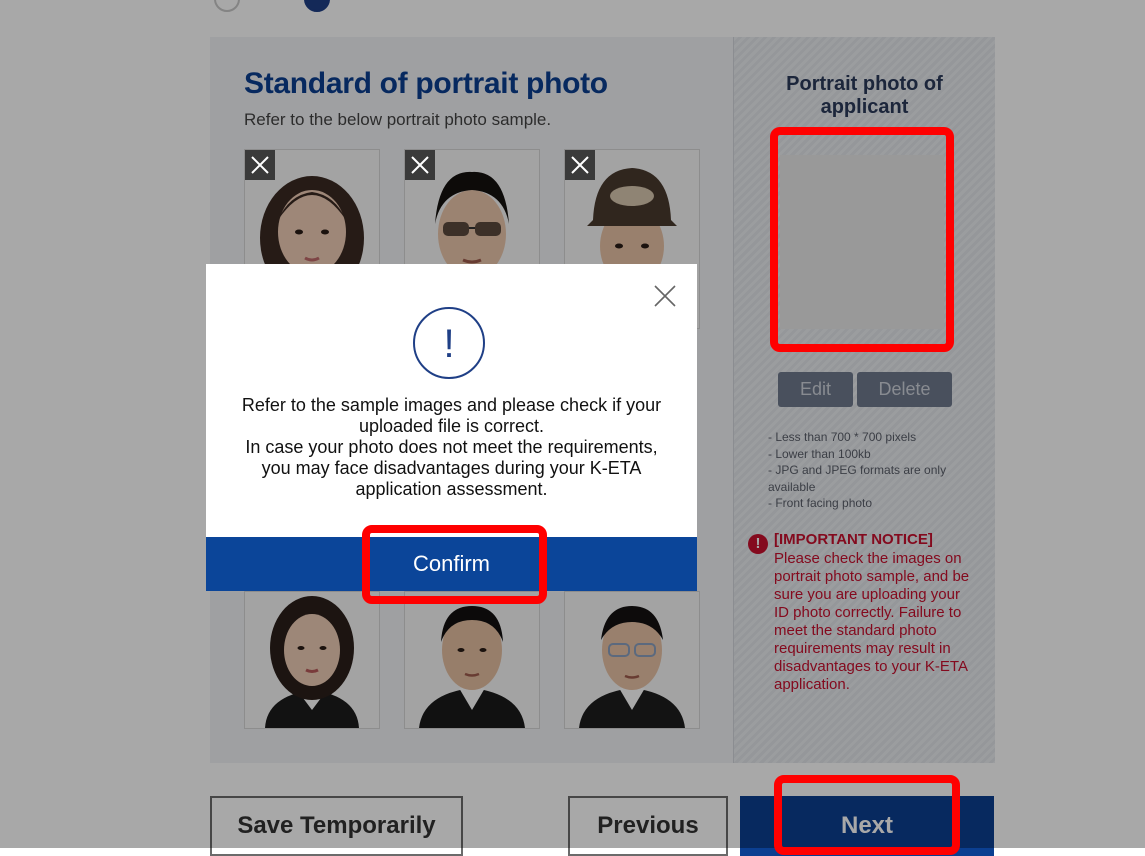  Describe the element at coordinates (449, 343) in the screenshot. I see `exclamation-icon: !` at that location.